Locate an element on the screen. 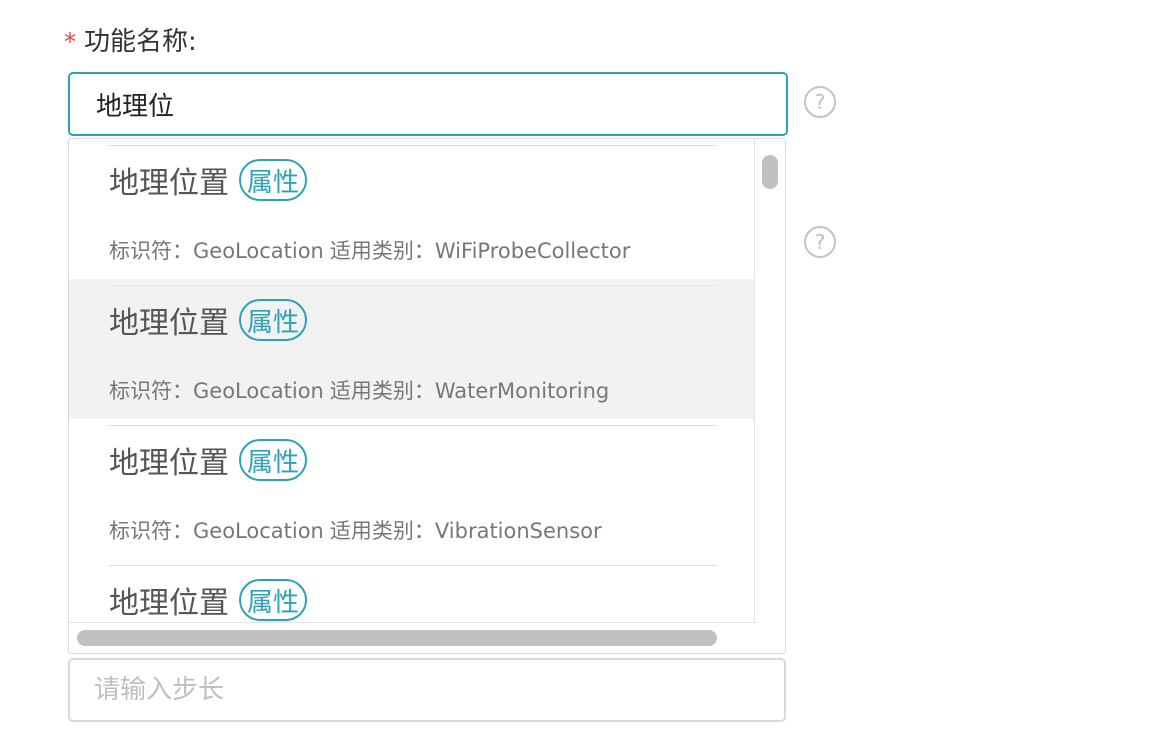 This screenshot has width=1160, height=746. horizontal-scrollbar is located at coordinates (413, 637).